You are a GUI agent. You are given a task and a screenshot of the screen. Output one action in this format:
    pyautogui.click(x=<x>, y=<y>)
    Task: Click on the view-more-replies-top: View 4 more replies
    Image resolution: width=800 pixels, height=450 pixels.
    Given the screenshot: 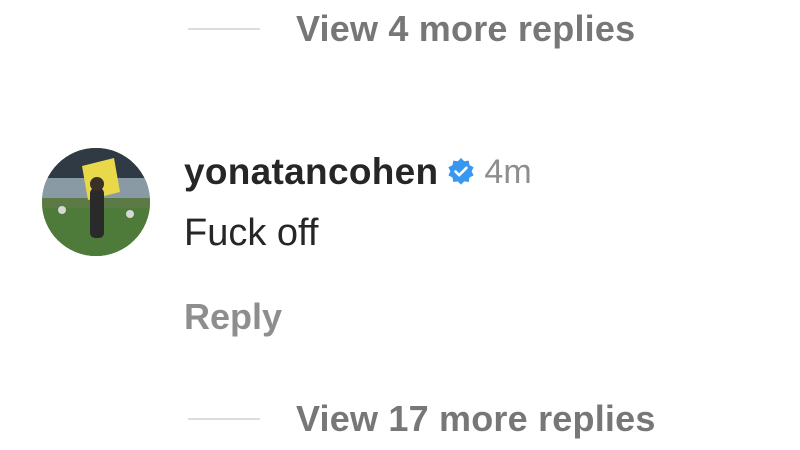 What is the action you would take?
    pyautogui.click(x=411, y=29)
    